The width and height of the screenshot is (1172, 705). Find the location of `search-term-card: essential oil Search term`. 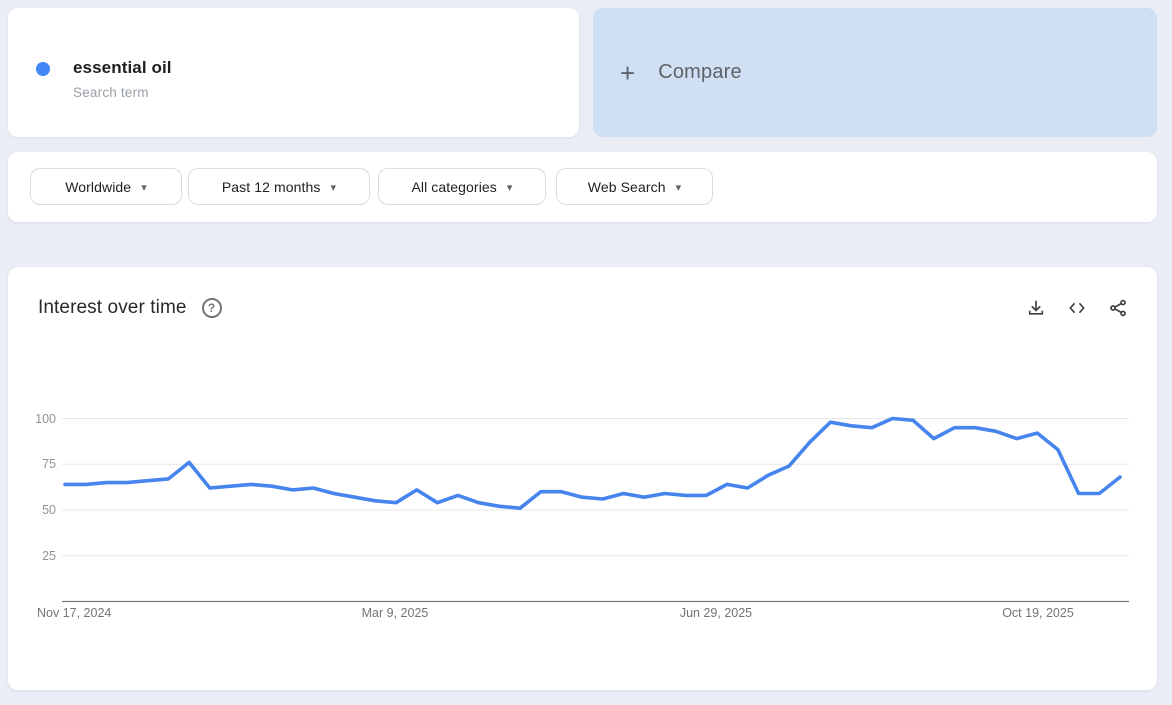

search-term-card: essential oil Search term is located at coordinates (293, 72).